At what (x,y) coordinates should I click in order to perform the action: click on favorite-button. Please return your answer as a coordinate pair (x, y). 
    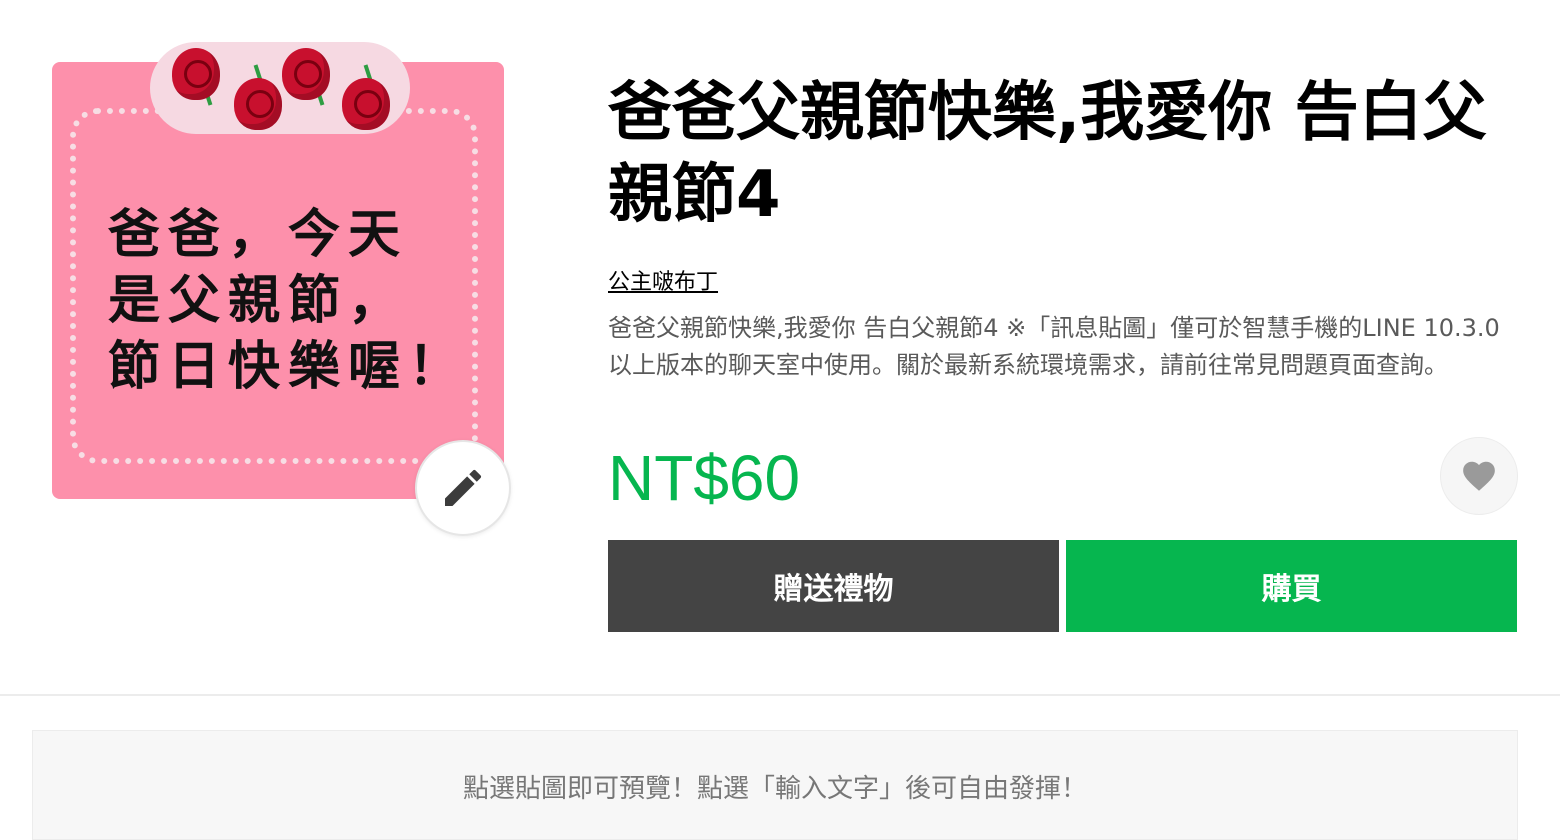
    Looking at the image, I should click on (1479, 476).